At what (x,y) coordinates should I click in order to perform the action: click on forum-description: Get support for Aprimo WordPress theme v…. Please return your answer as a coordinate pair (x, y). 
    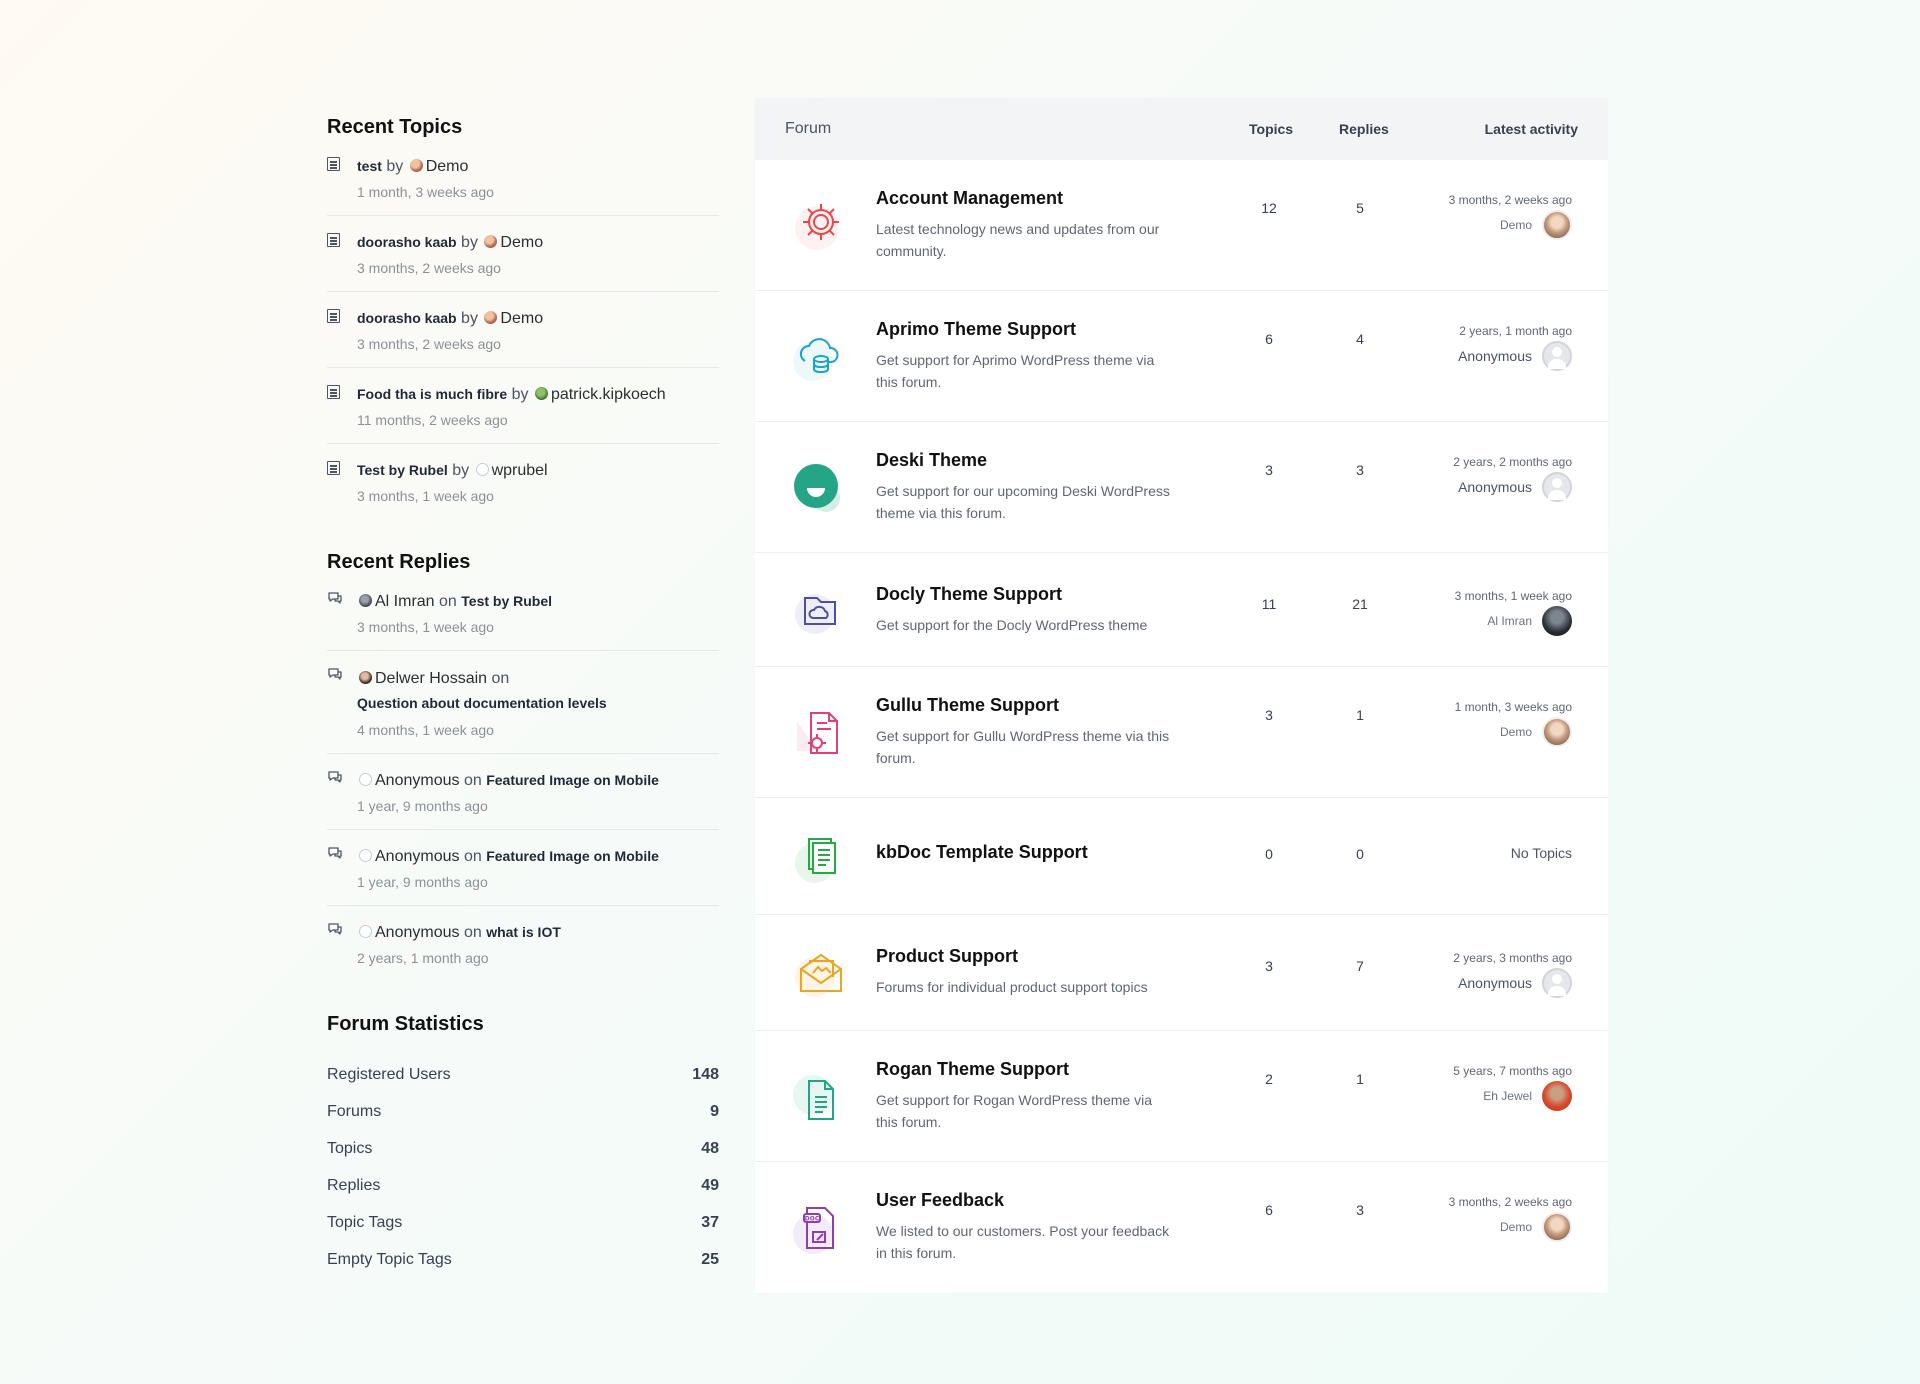
    Looking at the image, I should click on (1015, 371).